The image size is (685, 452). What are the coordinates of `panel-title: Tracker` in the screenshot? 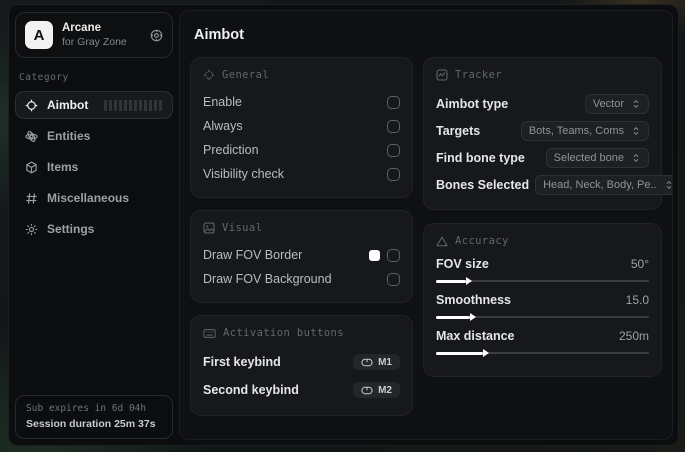 It's located at (479, 75).